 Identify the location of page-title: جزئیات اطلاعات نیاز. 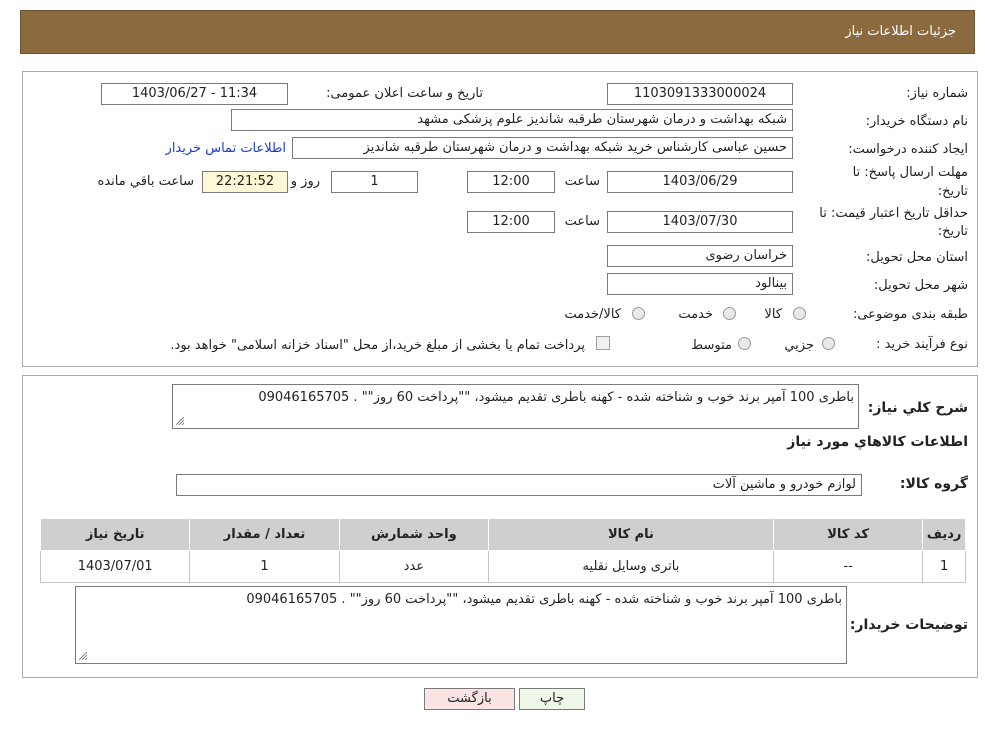
(900, 31).